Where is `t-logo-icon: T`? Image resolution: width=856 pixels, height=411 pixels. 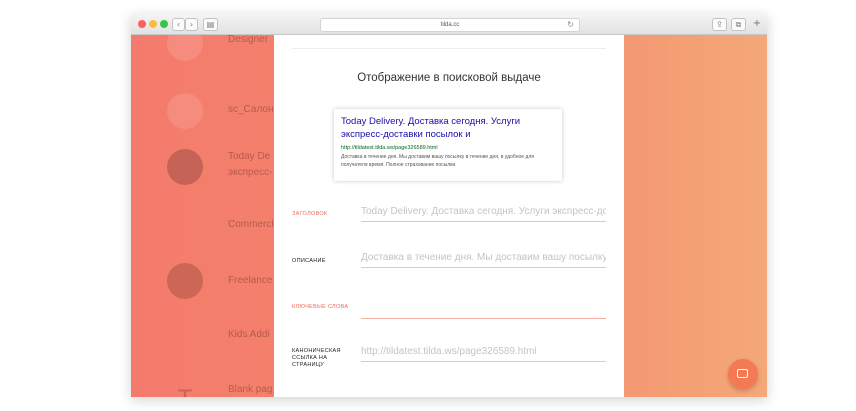
t-logo-icon: T is located at coordinates (185, 391).